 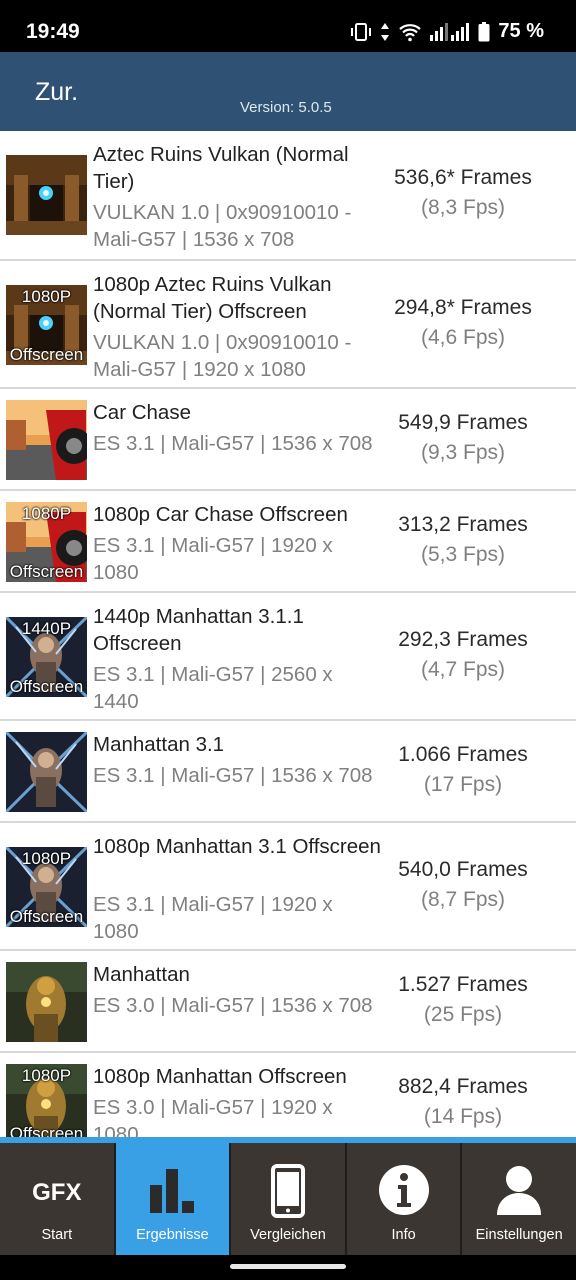 I want to click on score-fps: (17 Fps), so click(x=463, y=784).